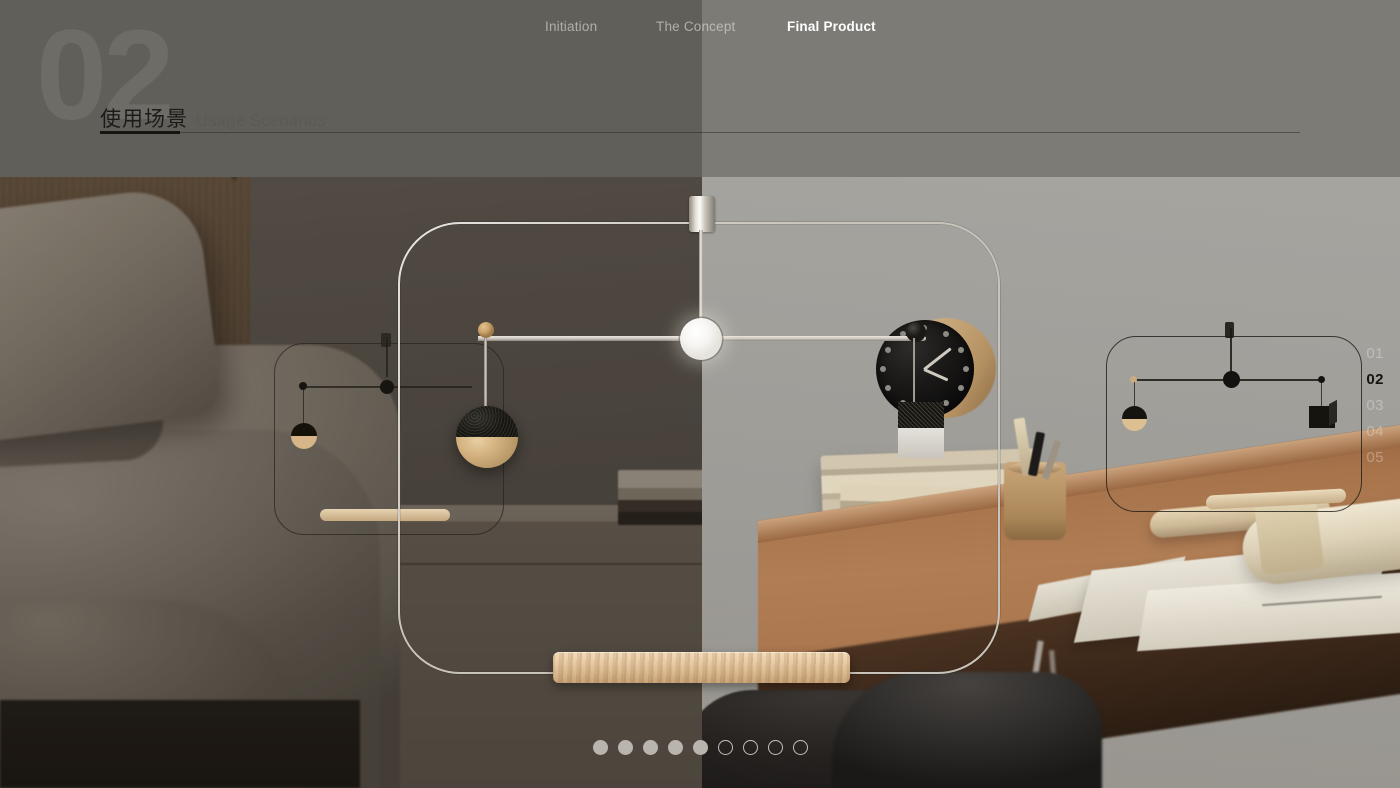  Describe the element at coordinates (234, 142) in the screenshot. I see `wall-sconce-ring-icon` at that location.